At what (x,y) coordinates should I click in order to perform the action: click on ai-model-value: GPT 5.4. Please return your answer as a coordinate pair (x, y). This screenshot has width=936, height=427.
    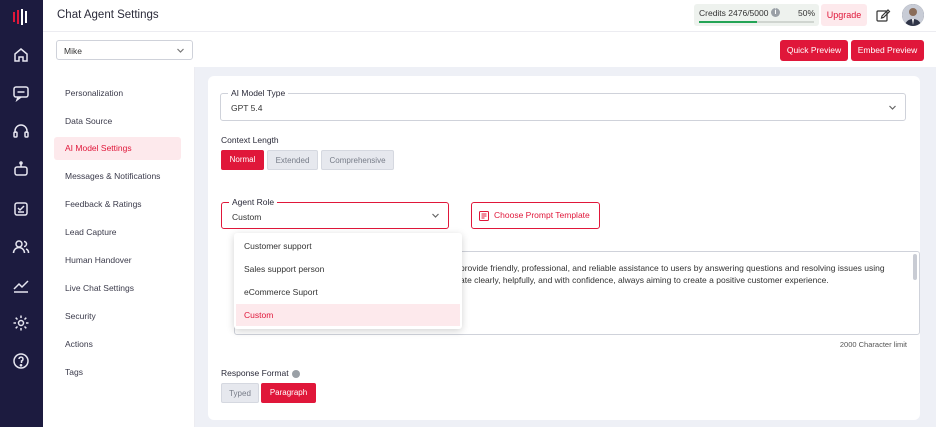
    Looking at the image, I should click on (247, 108).